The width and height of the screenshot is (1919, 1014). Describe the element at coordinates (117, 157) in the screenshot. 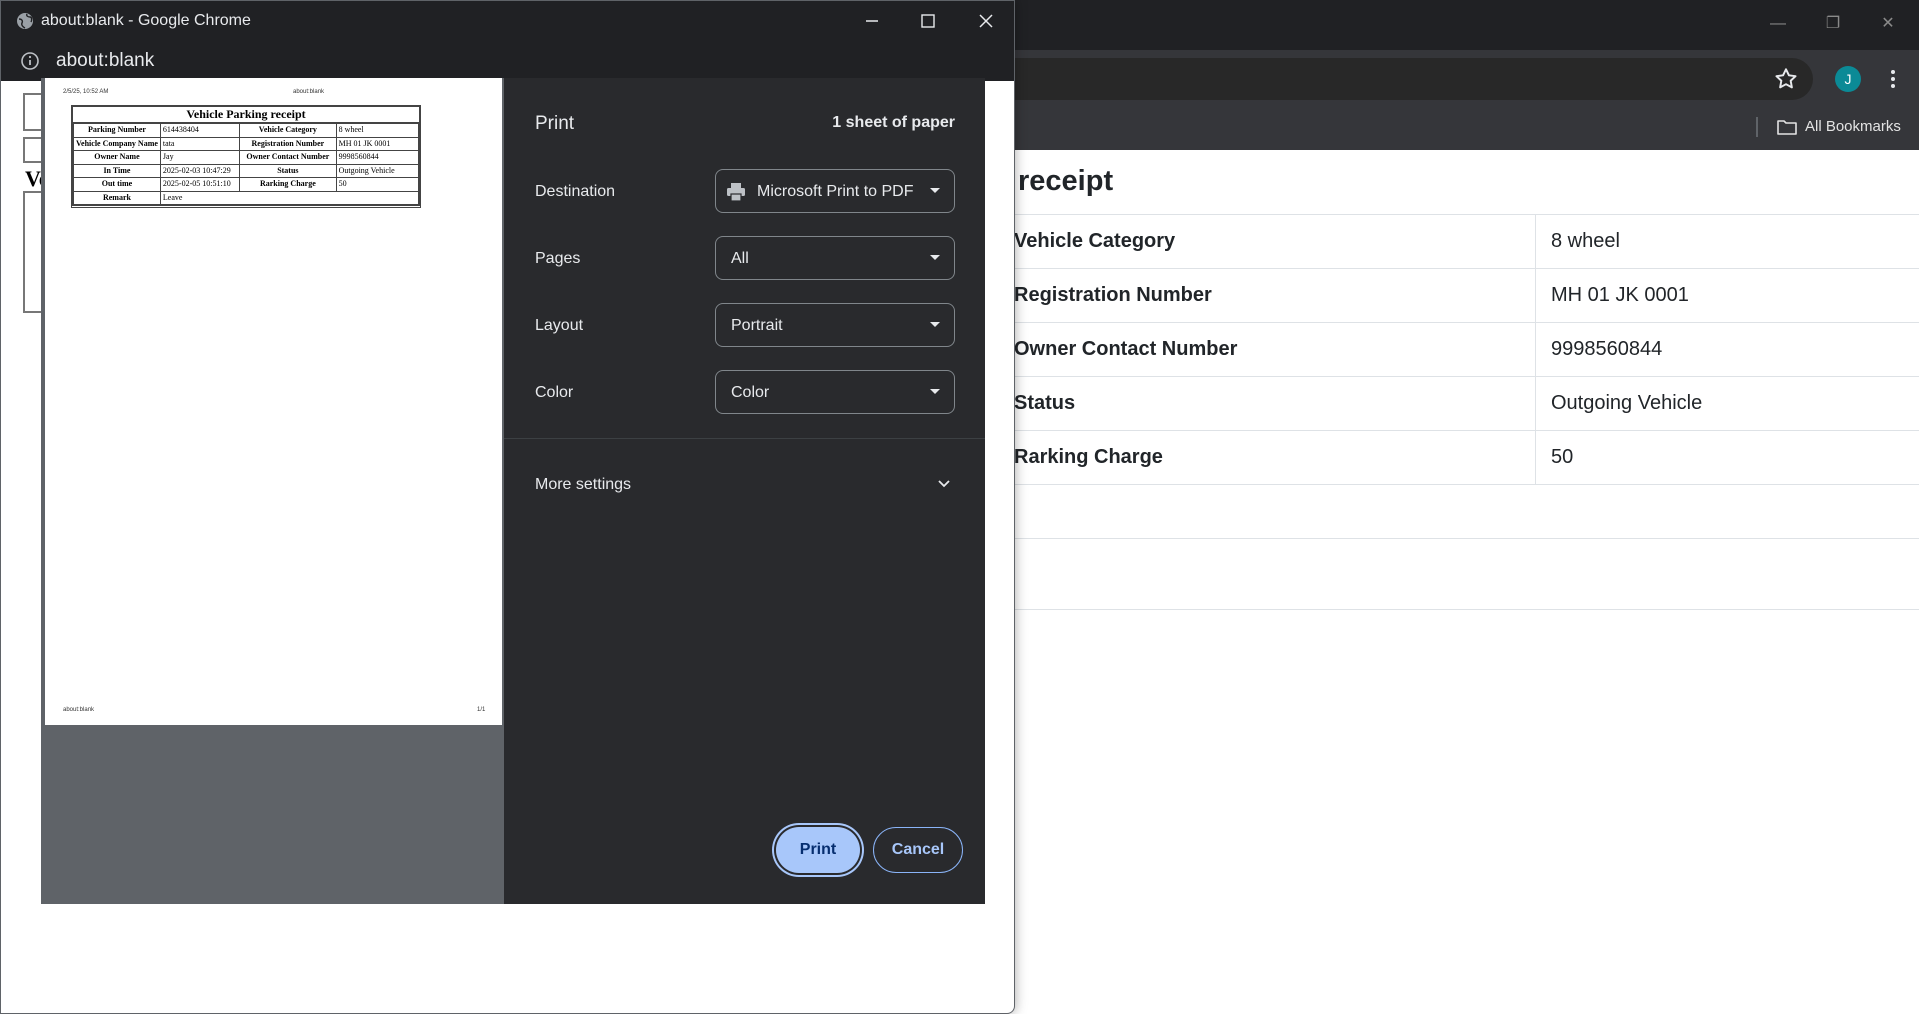

I see `cell-label: Owner Name` at that location.